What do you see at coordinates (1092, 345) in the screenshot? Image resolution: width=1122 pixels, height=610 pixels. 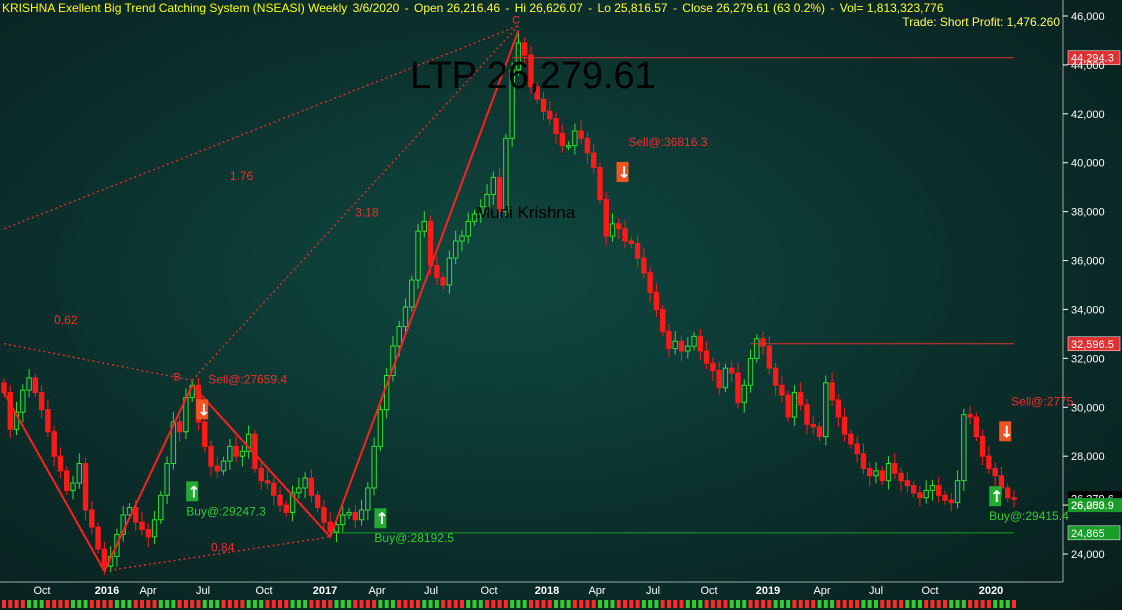 I see `price-level-label: 32,596.5` at bounding box center [1092, 345].